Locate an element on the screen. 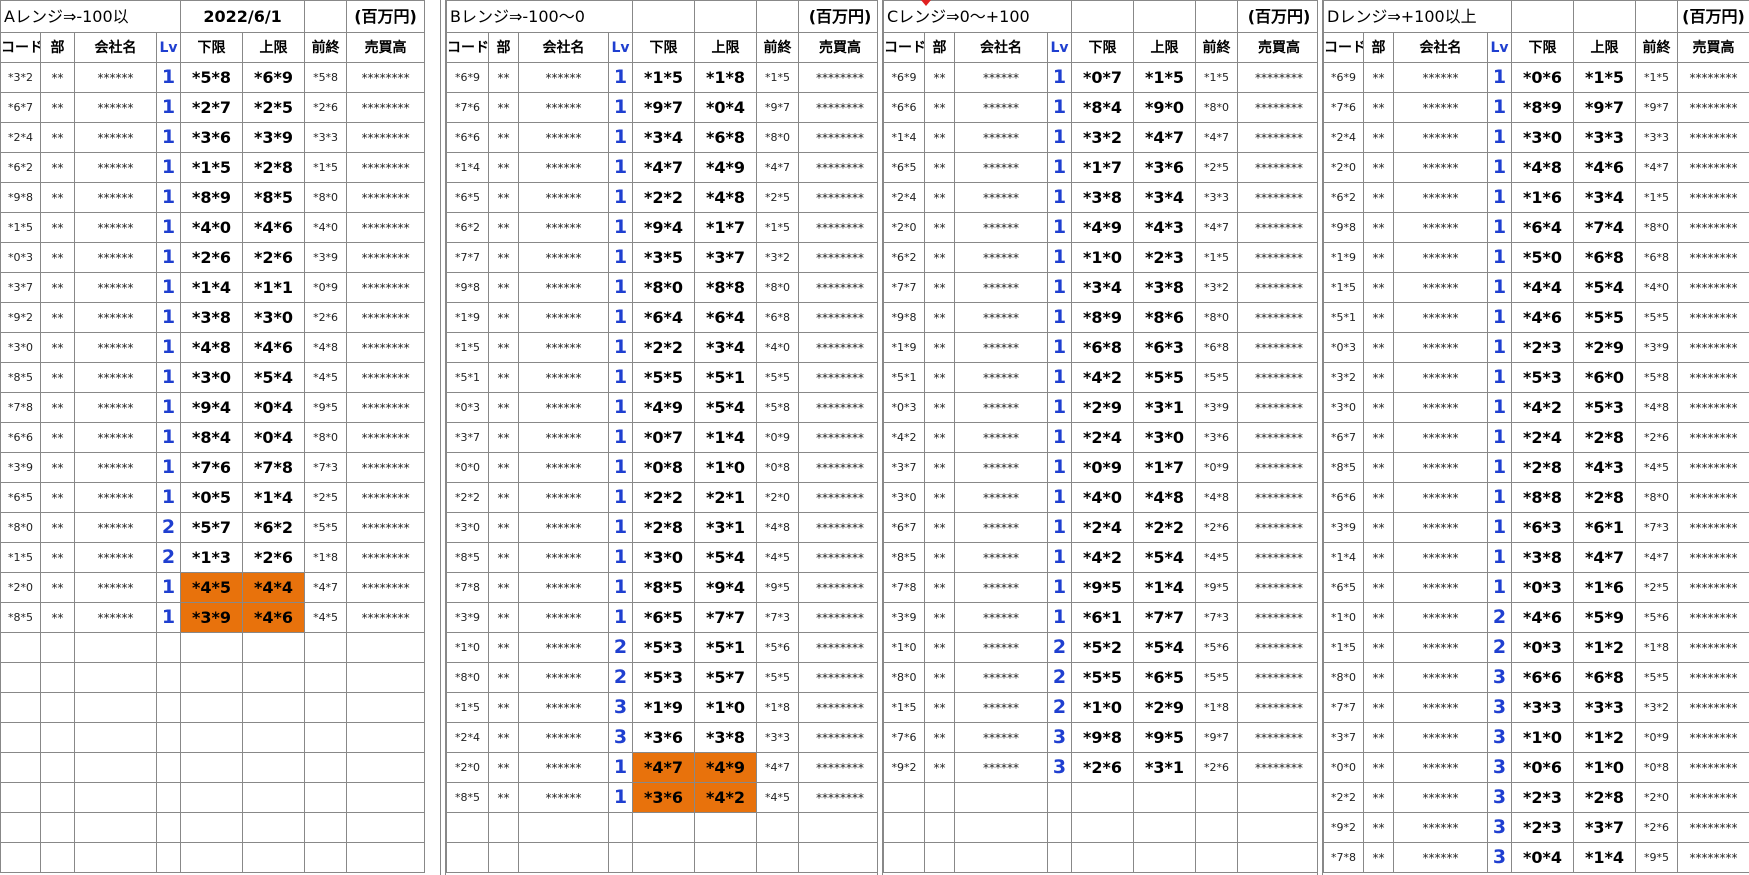 The image size is (1749, 875). cell-lower: *4*0 is located at coordinates (1103, 497).